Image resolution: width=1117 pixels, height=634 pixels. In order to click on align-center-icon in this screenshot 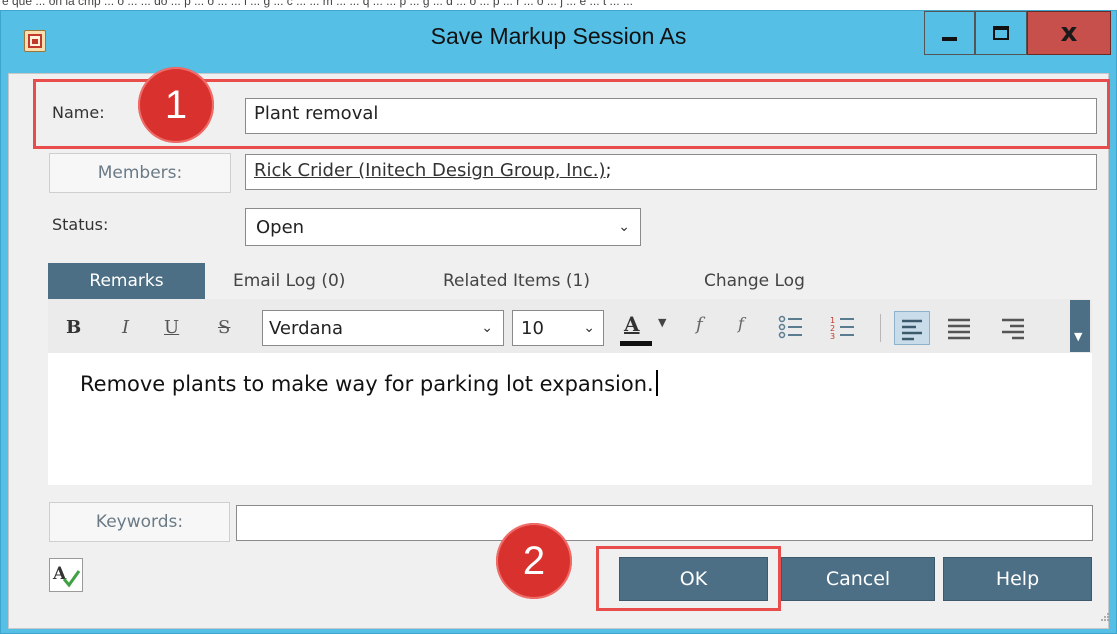, I will do `click(959, 328)`.